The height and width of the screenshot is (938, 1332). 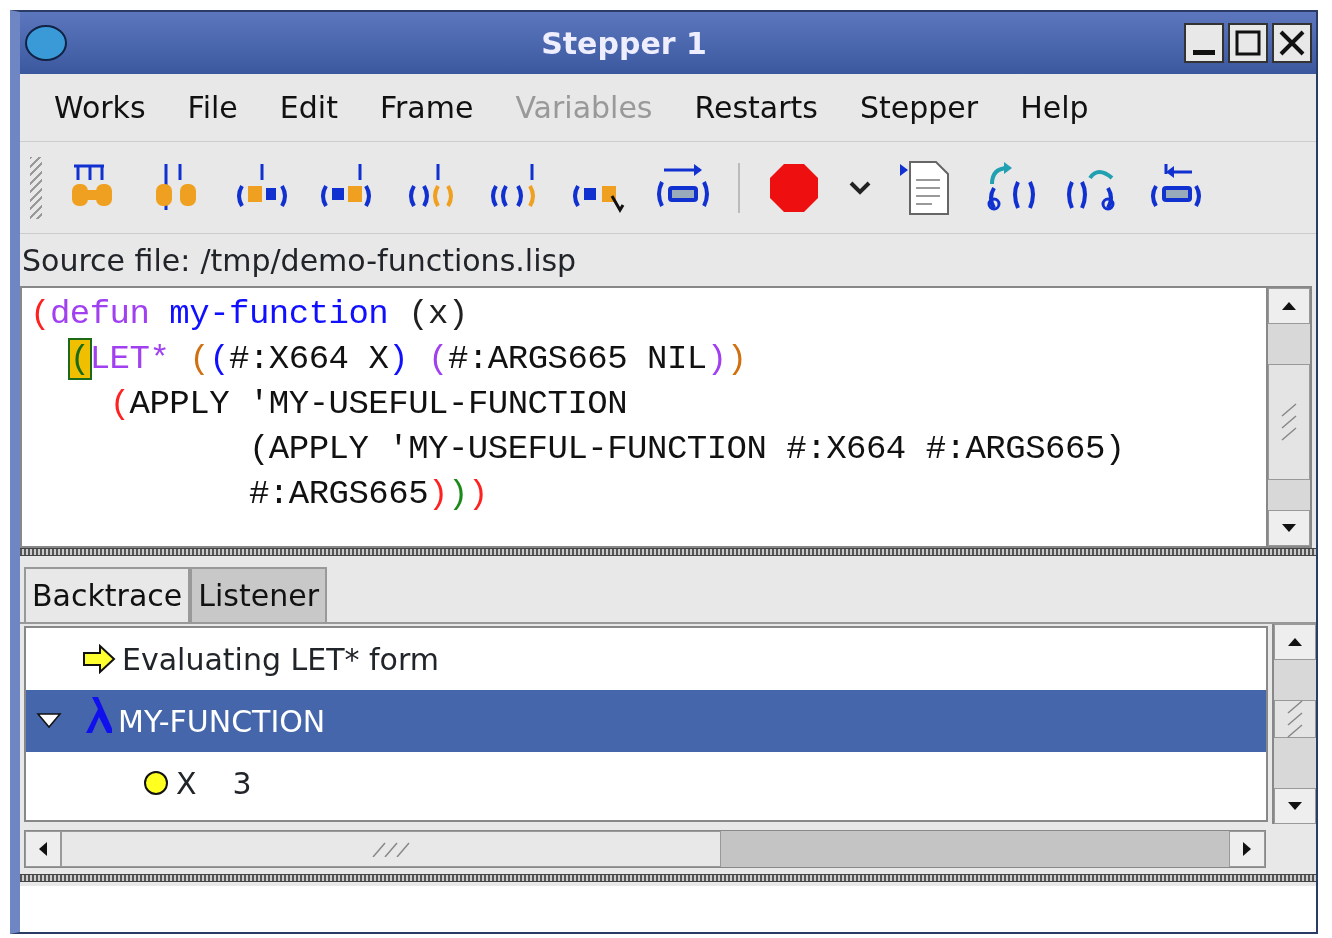 I want to click on maximize-button, so click(x=1248, y=43).